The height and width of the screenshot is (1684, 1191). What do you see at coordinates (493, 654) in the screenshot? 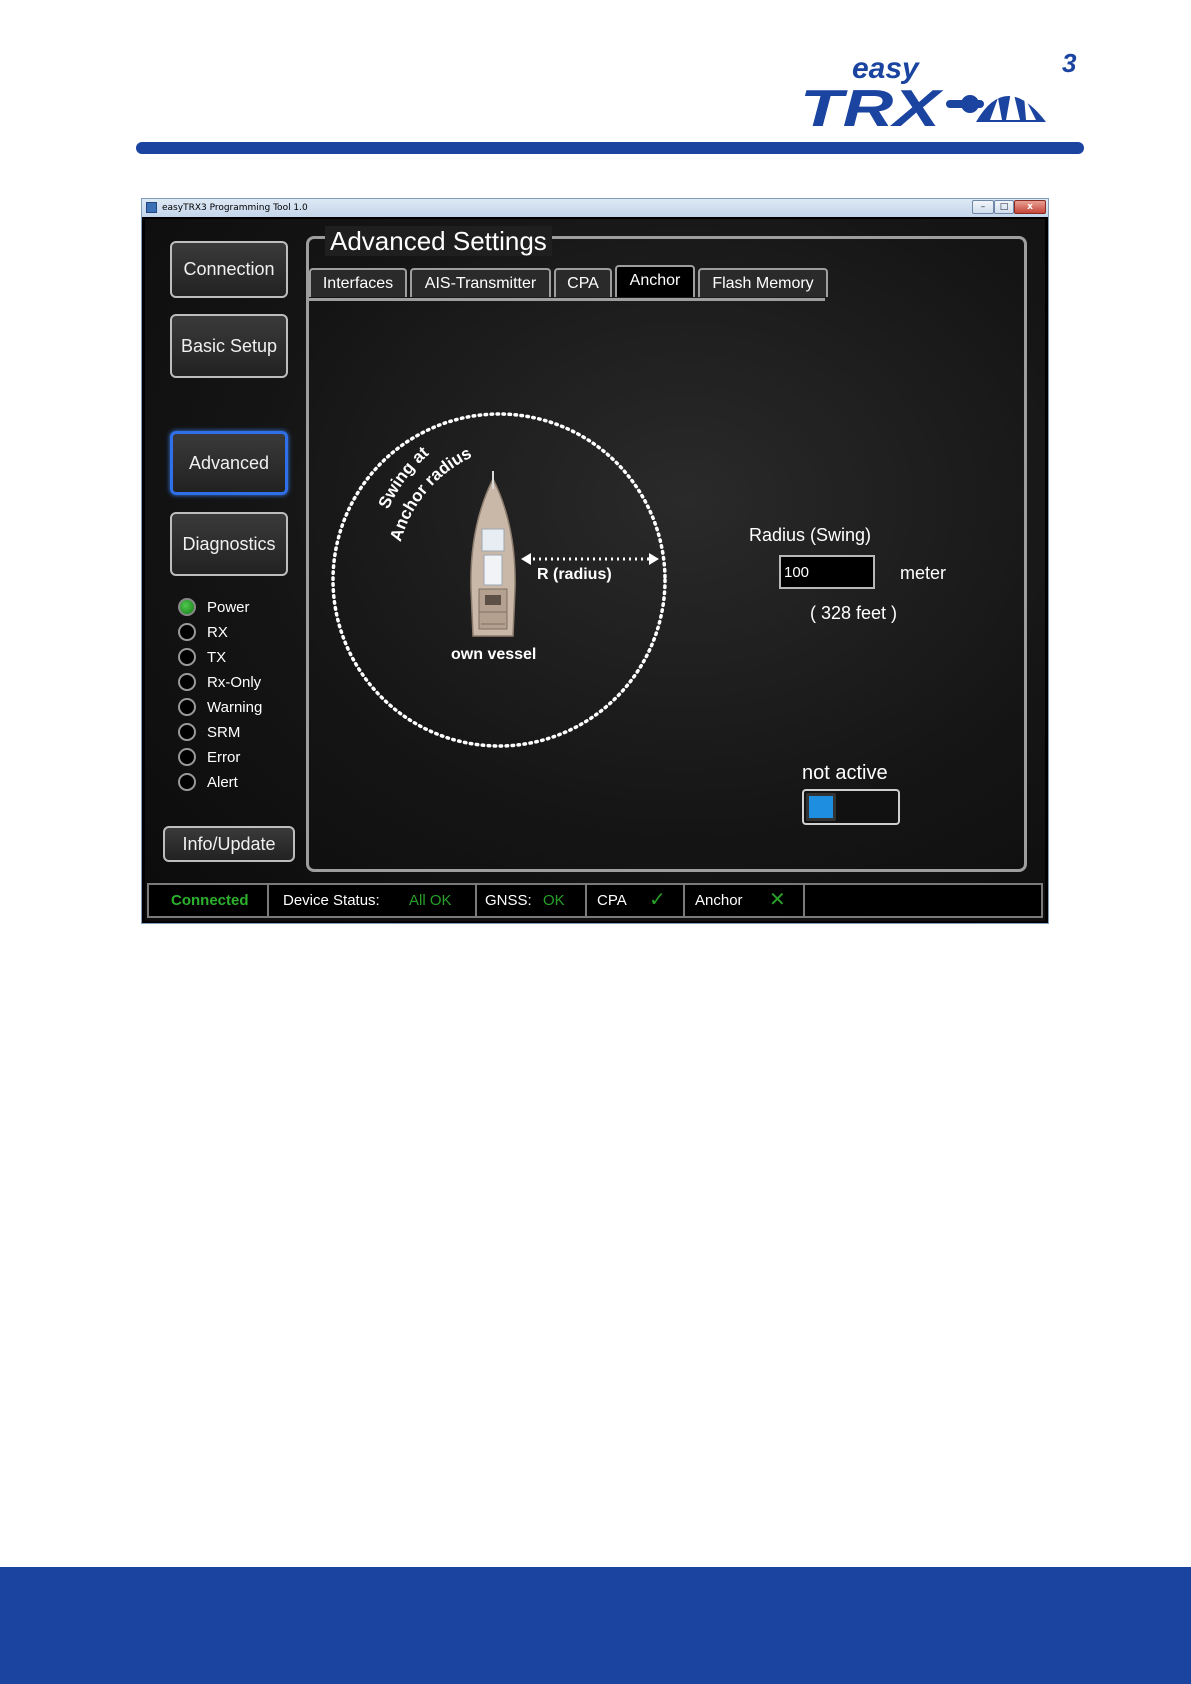
I see `diagram-vessel-label: own vessel` at bounding box center [493, 654].